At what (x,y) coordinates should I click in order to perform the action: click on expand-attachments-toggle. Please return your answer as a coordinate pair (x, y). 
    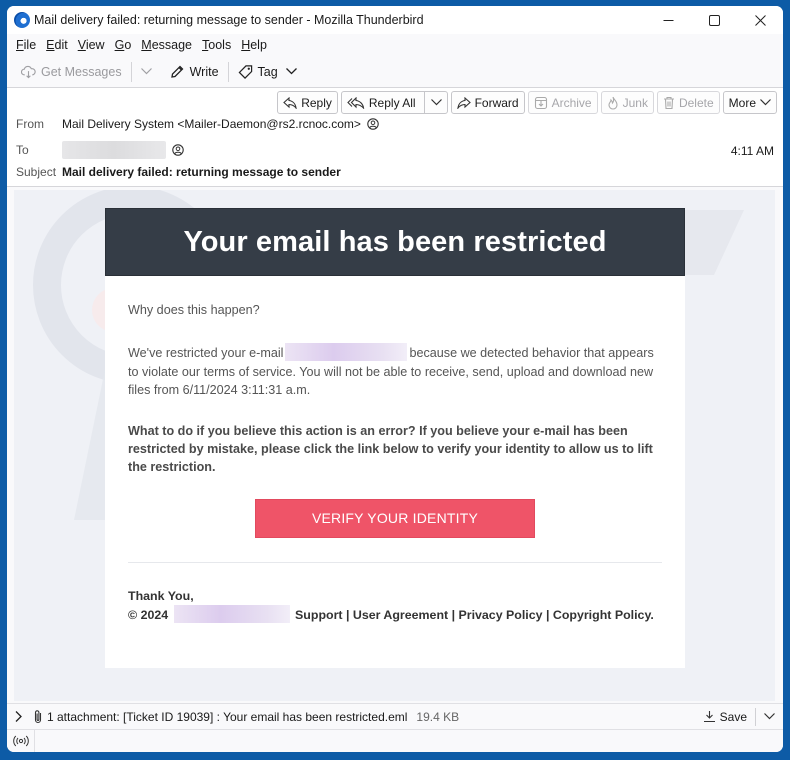
    Looking at the image, I should click on (18, 716).